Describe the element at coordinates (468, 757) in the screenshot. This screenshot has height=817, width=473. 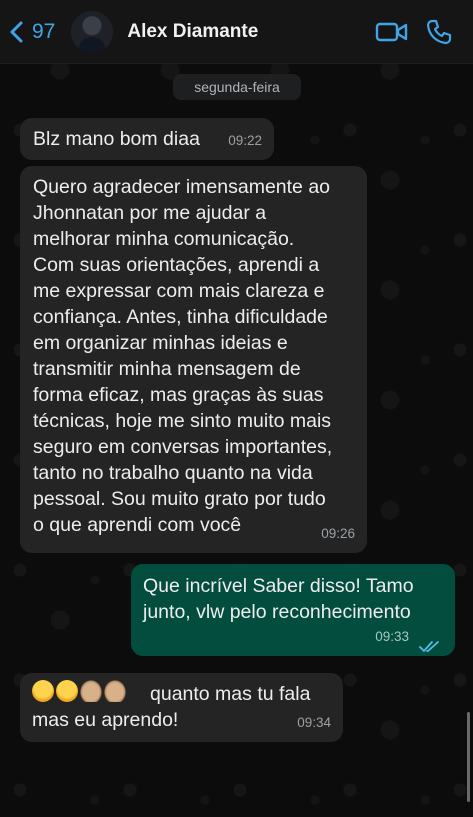
I see `scrollbar` at that location.